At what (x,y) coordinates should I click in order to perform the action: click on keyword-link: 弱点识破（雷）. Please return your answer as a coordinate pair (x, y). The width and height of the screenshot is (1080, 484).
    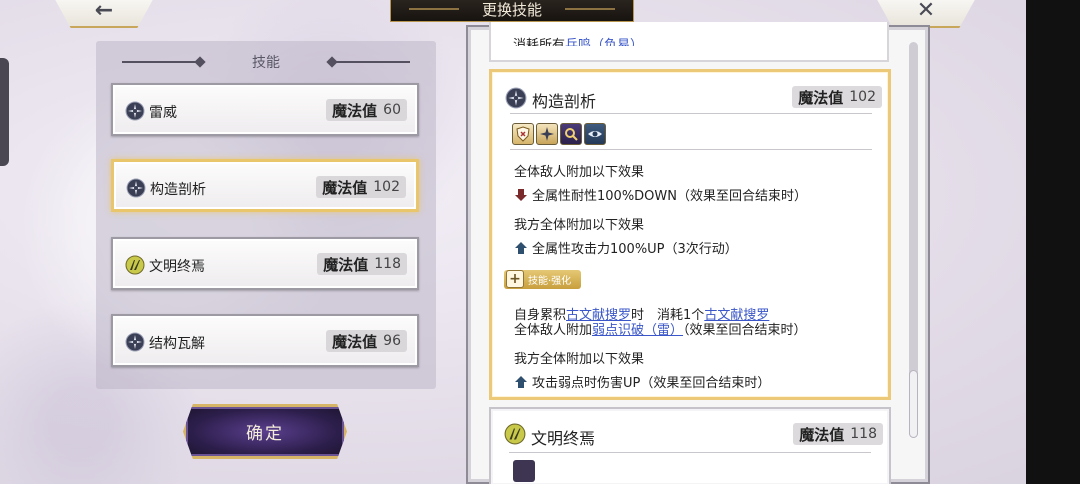
    Looking at the image, I should click on (637, 330).